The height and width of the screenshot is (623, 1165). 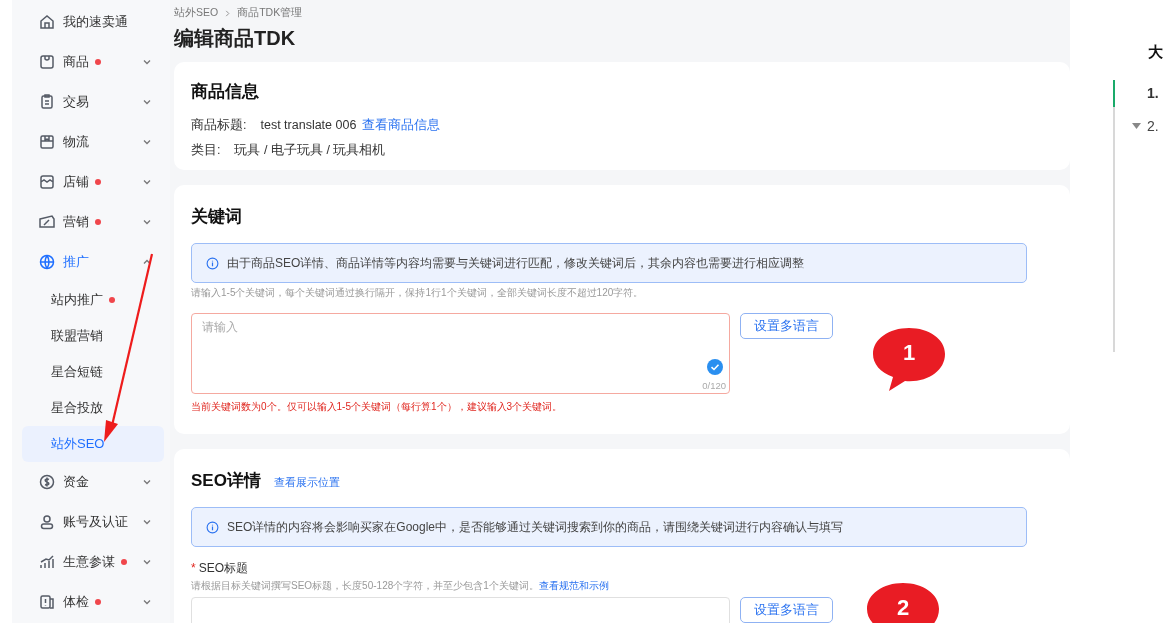 I want to click on sidebar-item: 账号及认证, so click(x=93, y=522).